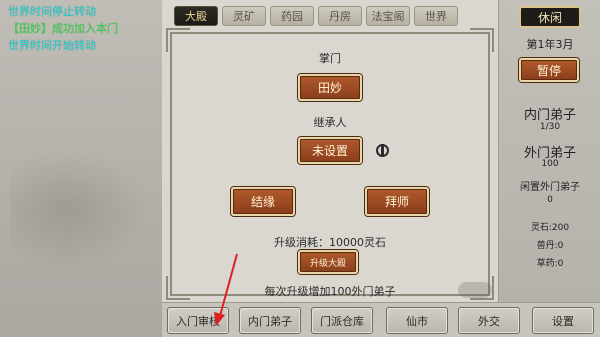 The height and width of the screenshot is (337, 600). Describe the element at coordinates (549, 115) in the screenshot. I see `inner-disciples-label: 内门弟子` at that location.